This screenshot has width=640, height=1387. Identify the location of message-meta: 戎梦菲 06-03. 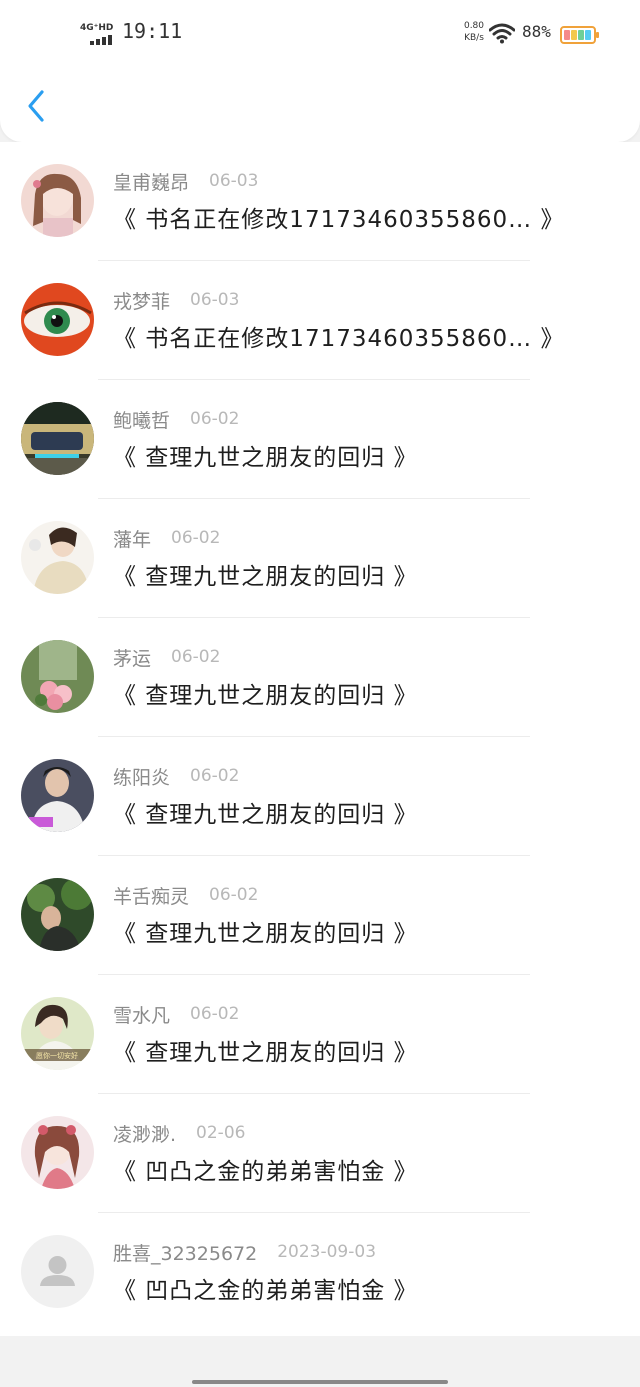
(176, 300).